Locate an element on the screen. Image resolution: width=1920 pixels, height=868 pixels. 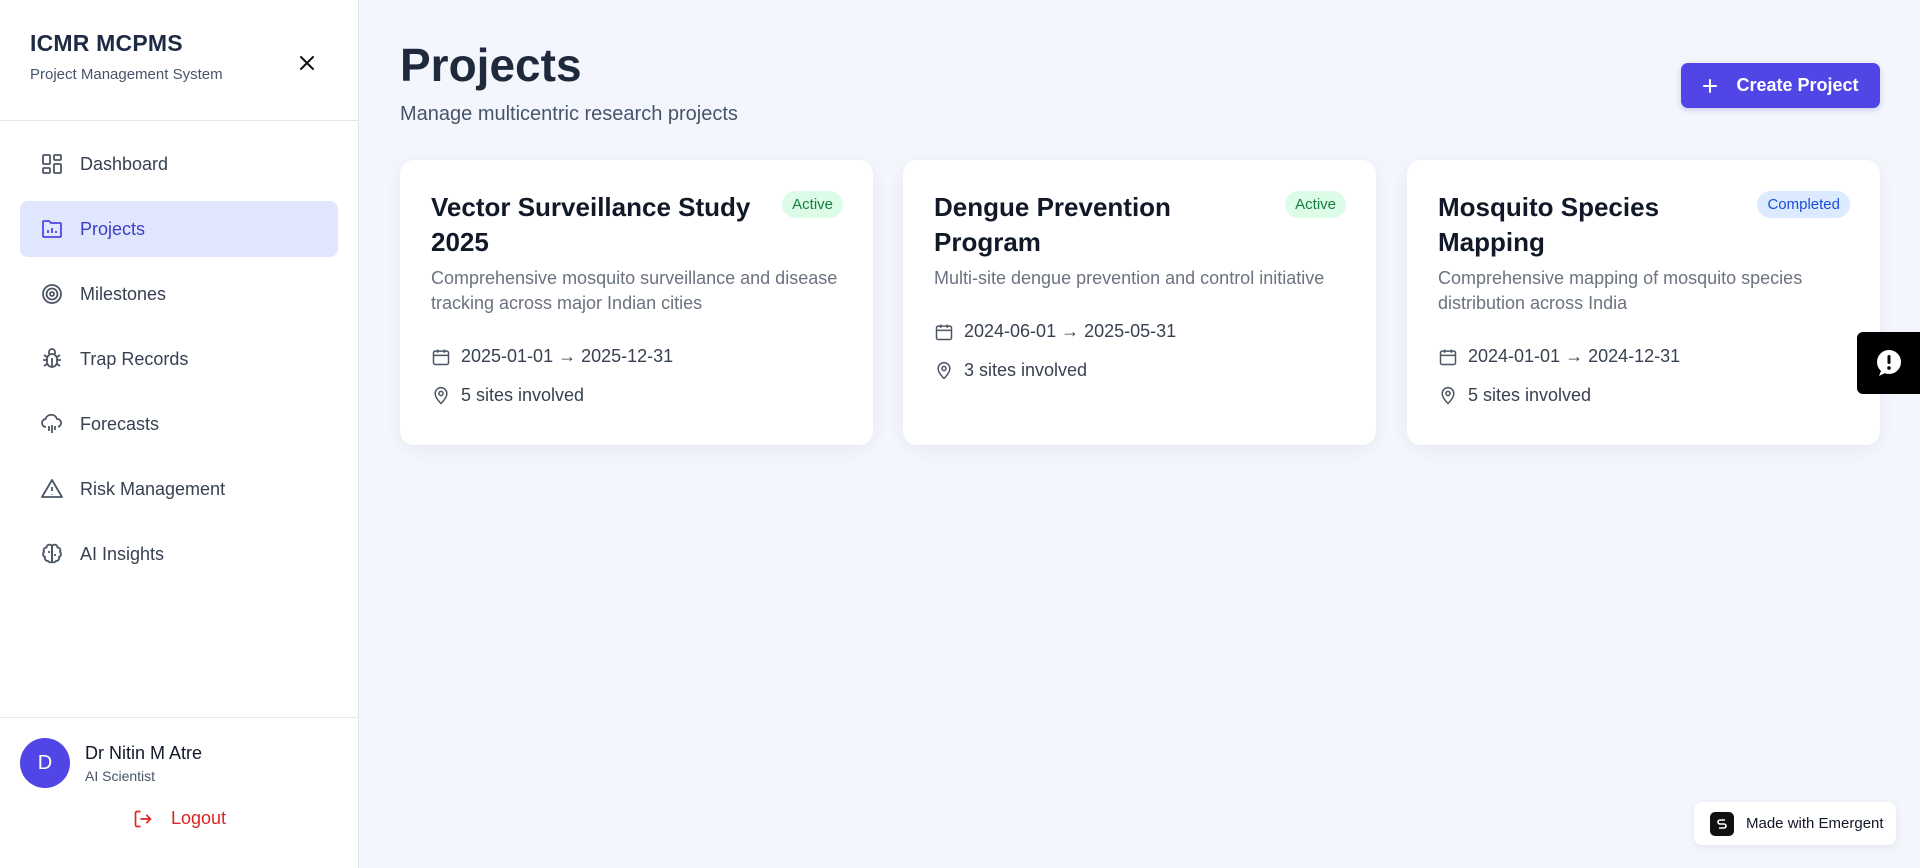
sidebar-item-risk-management: Risk Management is located at coordinates (179, 489).